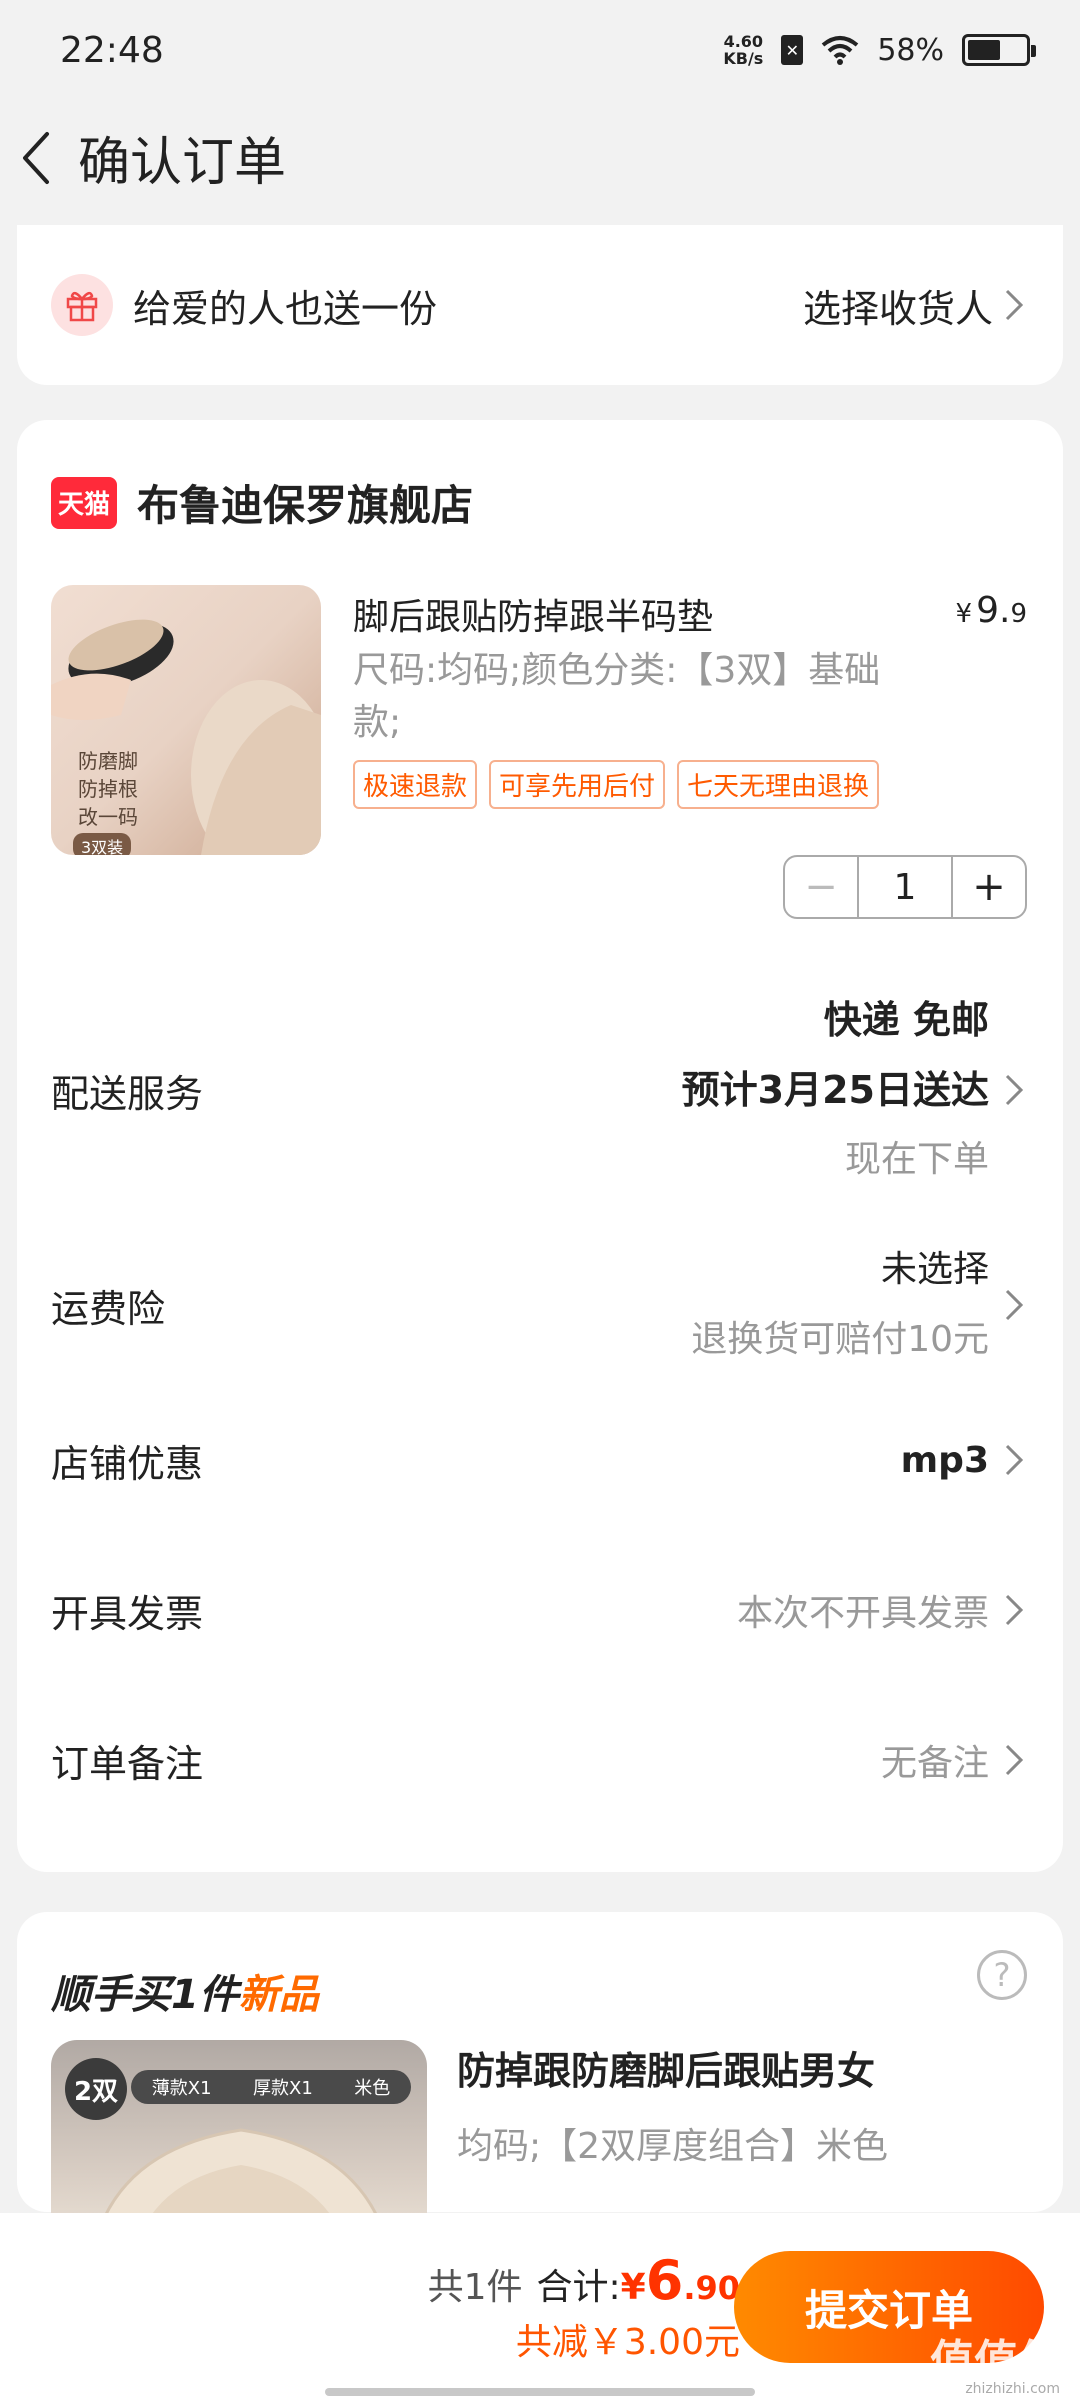 The height and width of the screenshot is (2400, 1080). Describe the element at coordinates (623, 697) in the screenshot. I see `product-spec: 尺码:均码;颜色分类:【3双】基础款;` at that location.